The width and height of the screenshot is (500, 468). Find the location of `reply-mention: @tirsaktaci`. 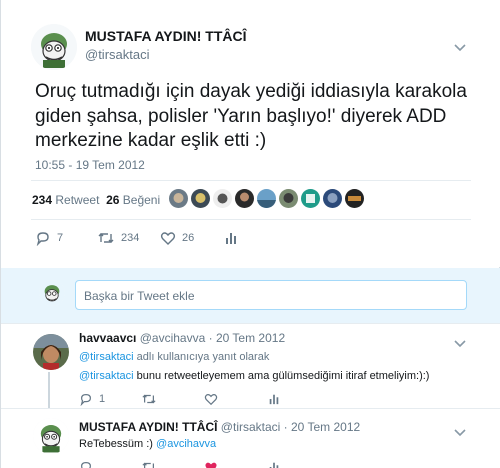

reply-mention: @tirsaktaci is located at coordinates (106, 376).